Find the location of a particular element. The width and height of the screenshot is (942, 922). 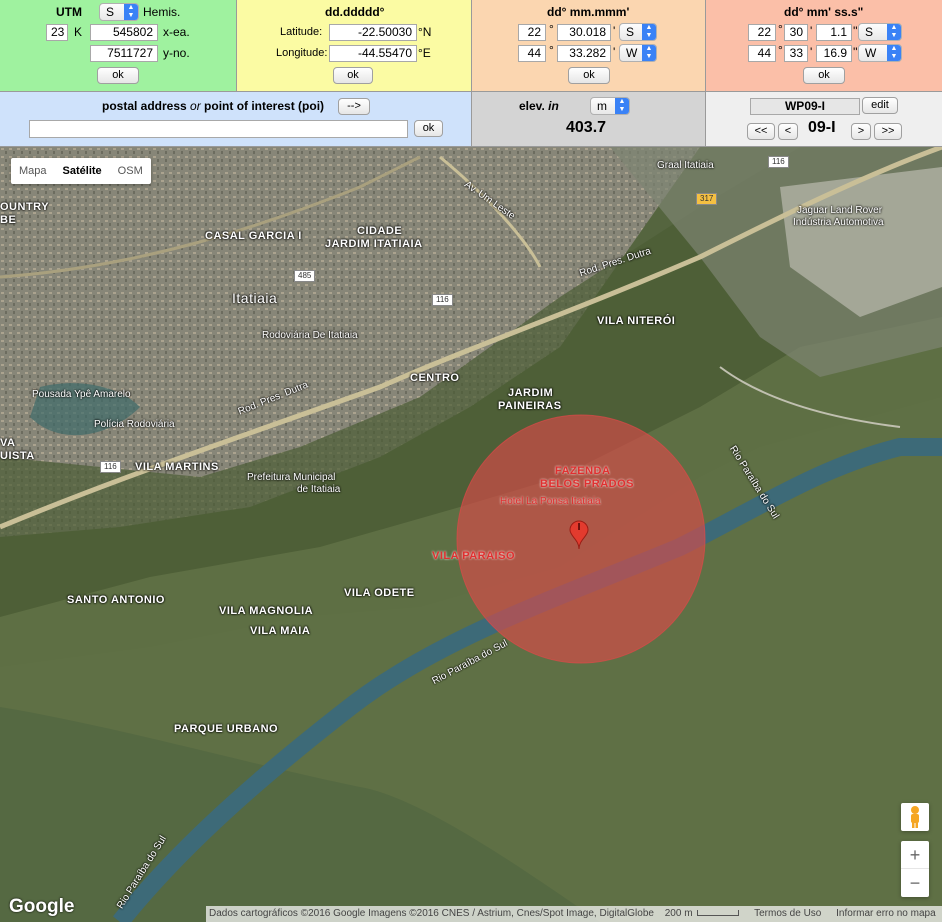

longitude-unit: °E is located at coordinates (424, 53).